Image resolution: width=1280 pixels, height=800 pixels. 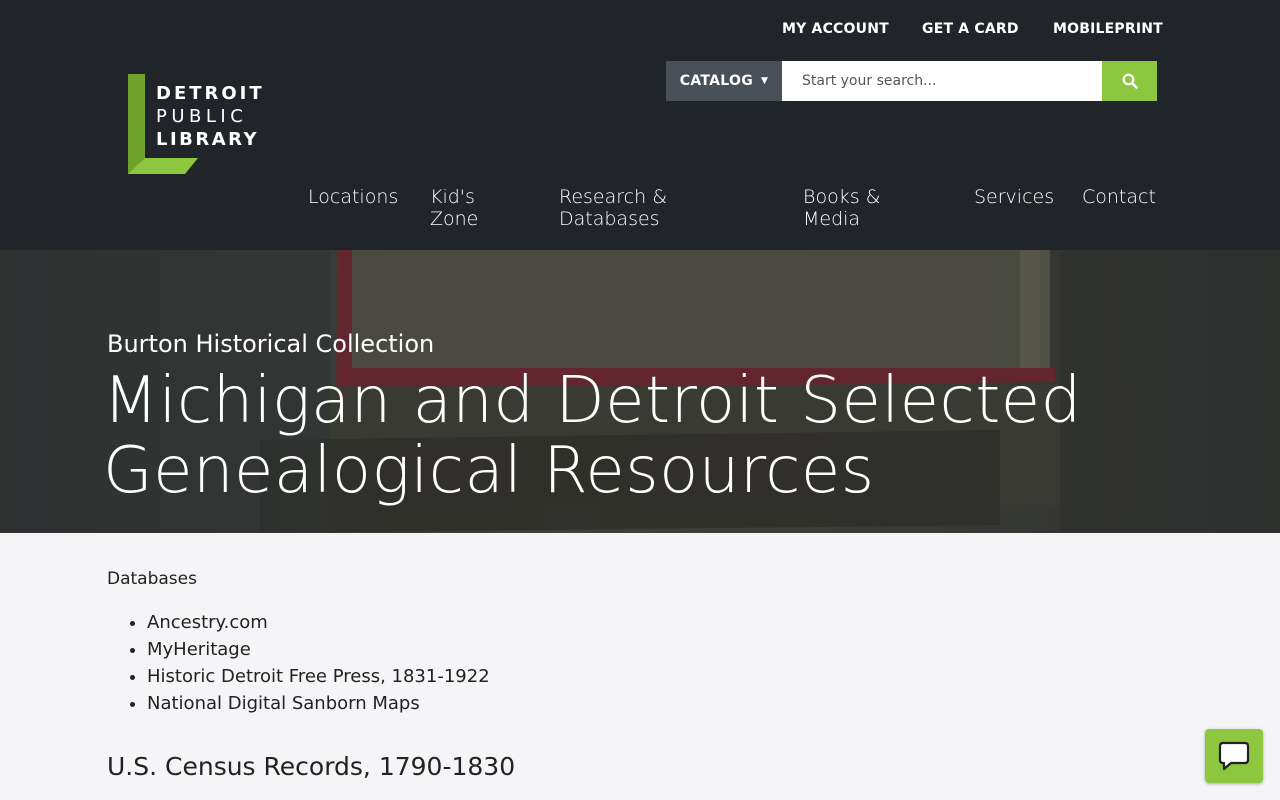 What do you see at coordinates (311, 766) in the screenshot?
I see `census-heading: U.S. Census Records, 1790-1830` at bounding box center [311, 766].